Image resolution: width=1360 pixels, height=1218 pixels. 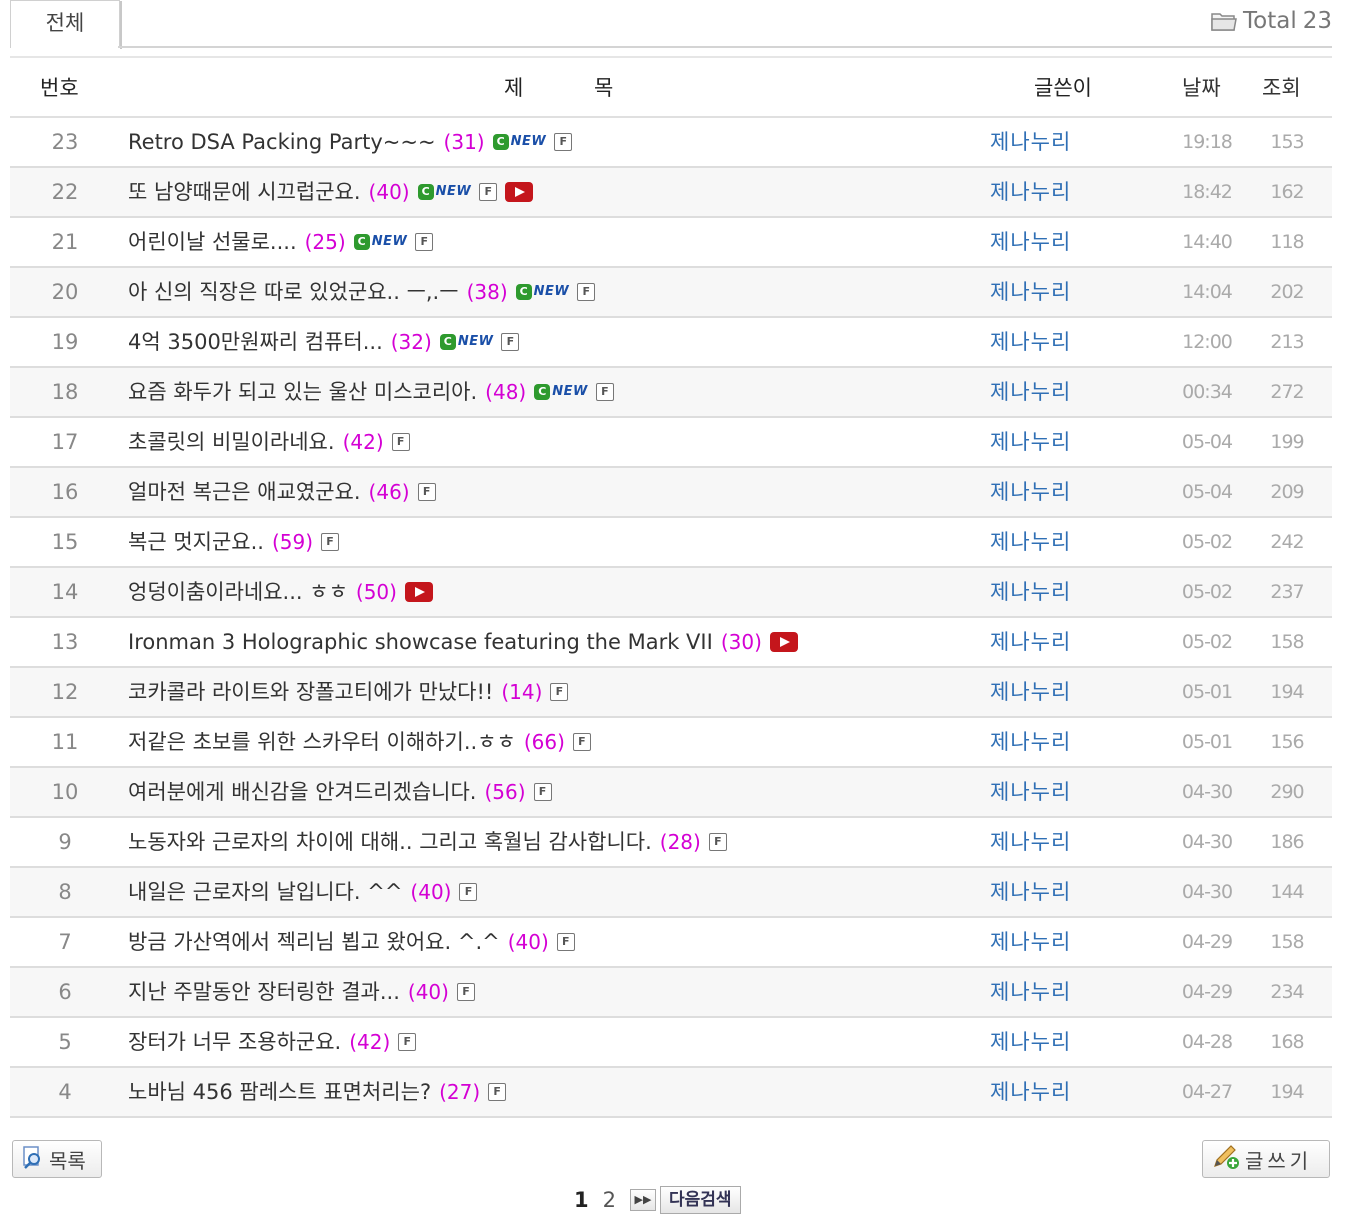 I want to click on post-title-link: 아 신의 직장은 따로 있었군요.. ㅡ,.ㅡ, so click(x=293, y=292).